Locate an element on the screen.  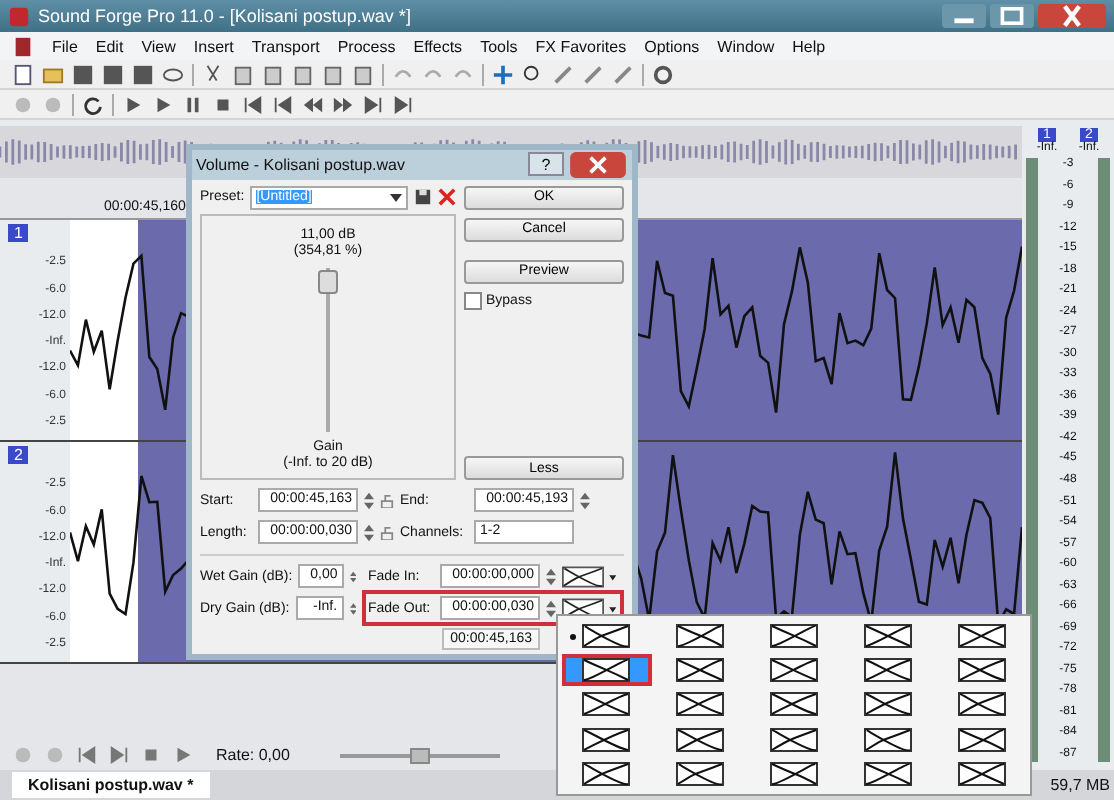
menu-item: Edit is located at coordinates (109, 46).